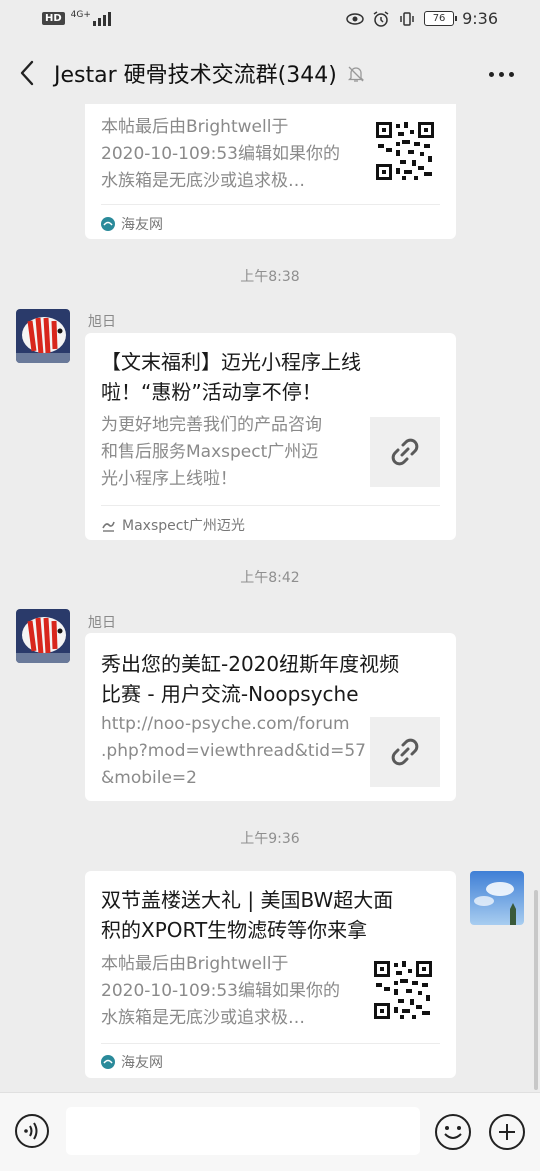  I want to click on card-description-line: http://noo-psyche.com/forum, so click(225, 724).